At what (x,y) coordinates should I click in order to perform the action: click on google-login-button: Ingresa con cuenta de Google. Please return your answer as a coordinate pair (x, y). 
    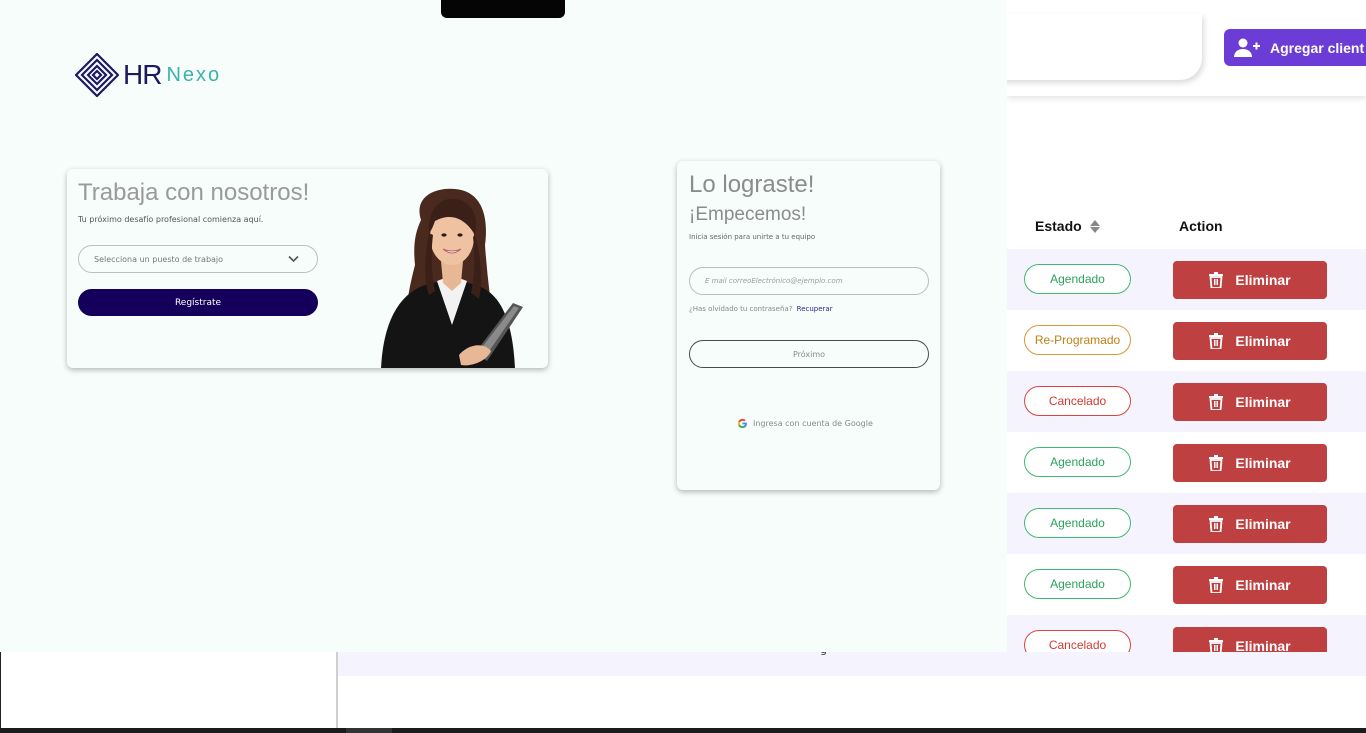
    Looking at the image, I should click on (805, 423).